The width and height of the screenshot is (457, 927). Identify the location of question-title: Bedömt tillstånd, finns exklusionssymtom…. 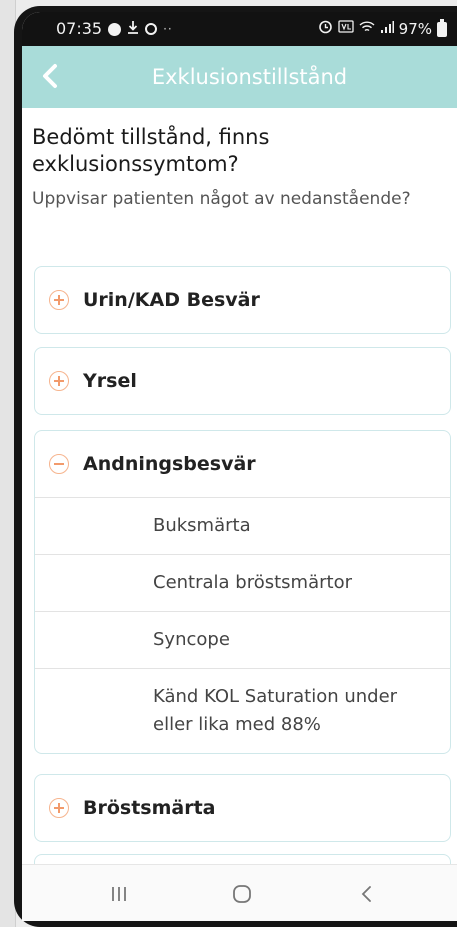
(151, 150).